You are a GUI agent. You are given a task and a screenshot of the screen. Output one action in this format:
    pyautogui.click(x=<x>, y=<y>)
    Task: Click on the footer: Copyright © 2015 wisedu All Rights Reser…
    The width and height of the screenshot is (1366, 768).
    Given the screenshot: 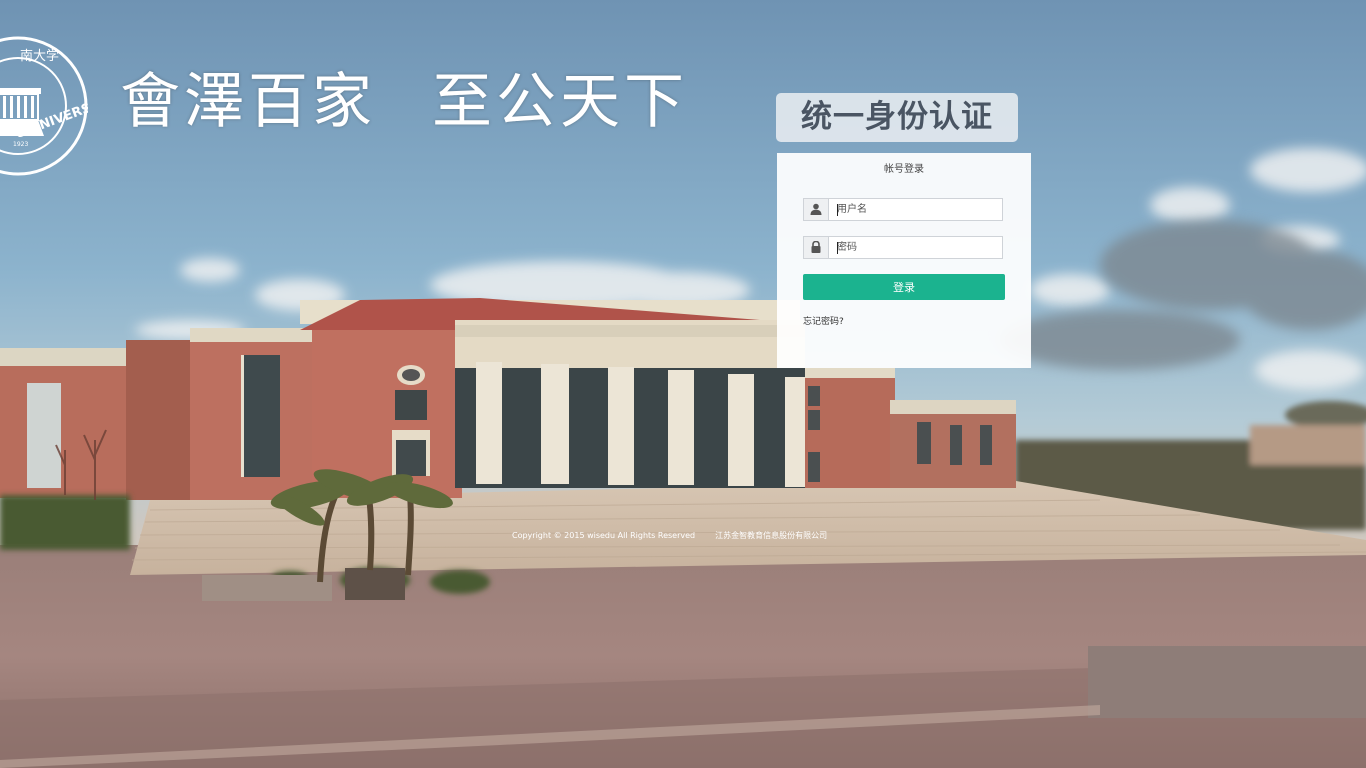 What is the action you would take?
    pyautogui.click(x=669, y=535)
    